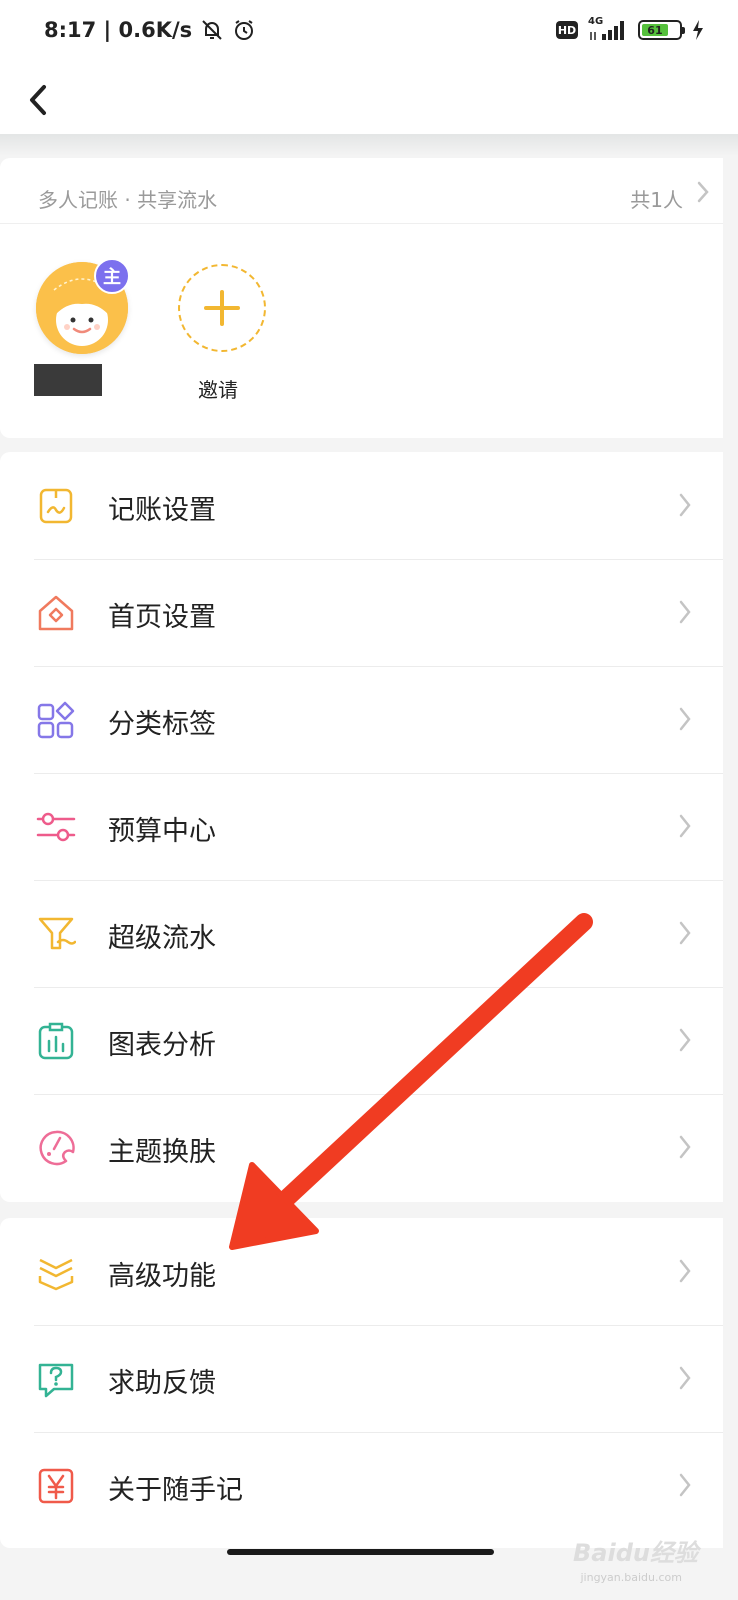 The width and height of the screenshot is (738, 1600). I want to click on menu-label: 超级流水, so click(162, 938).